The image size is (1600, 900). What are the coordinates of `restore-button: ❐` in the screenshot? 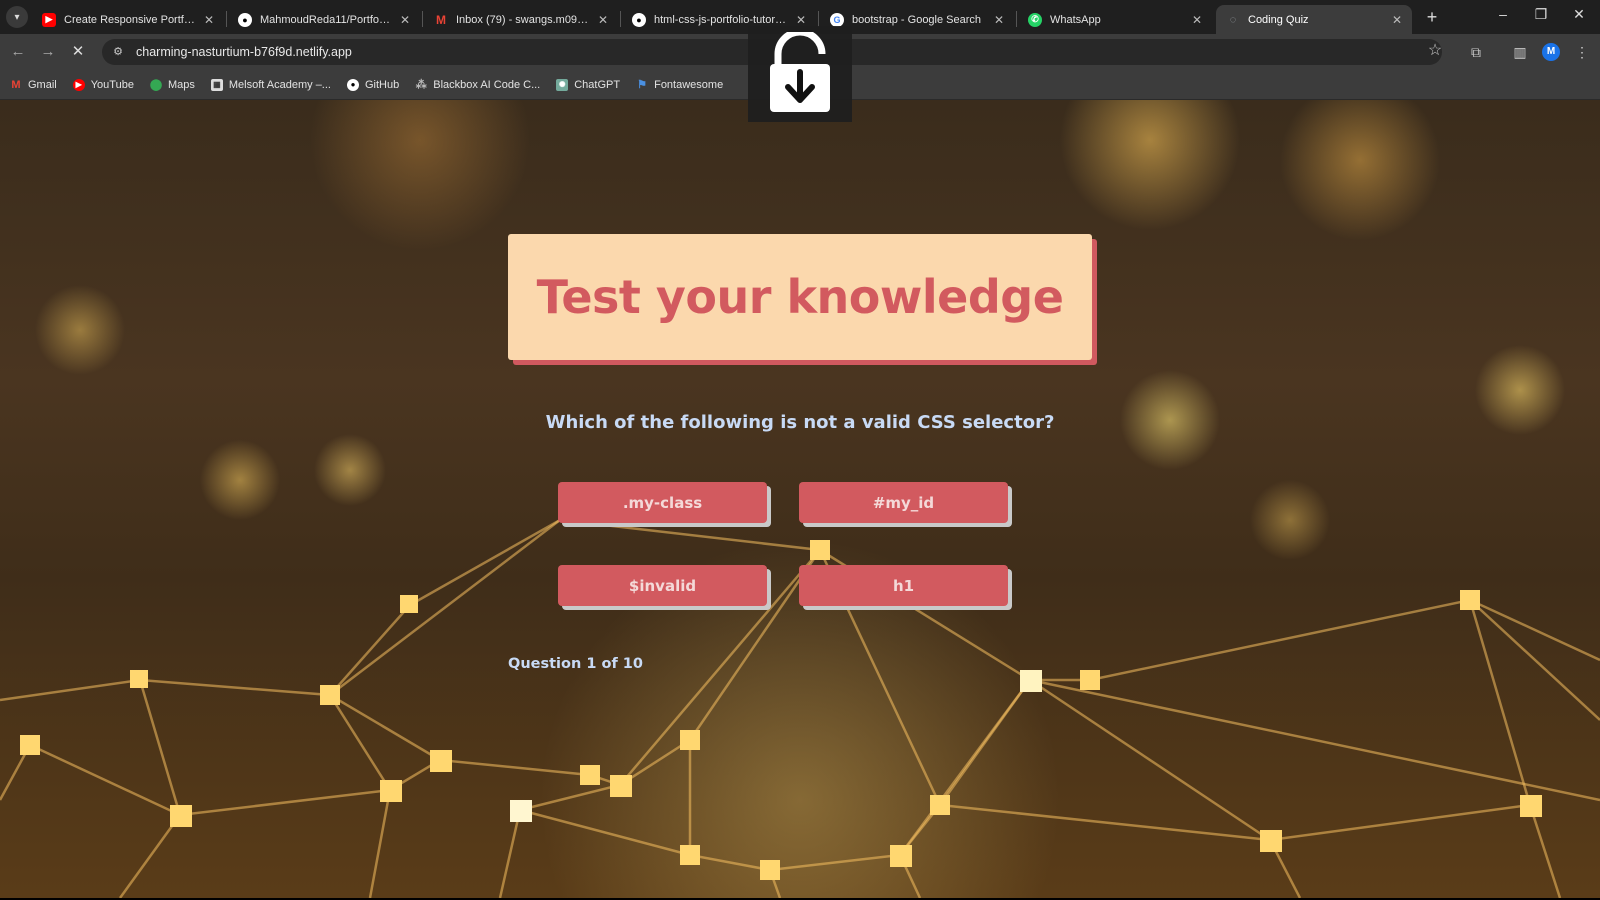 It's located at (1541, 14).